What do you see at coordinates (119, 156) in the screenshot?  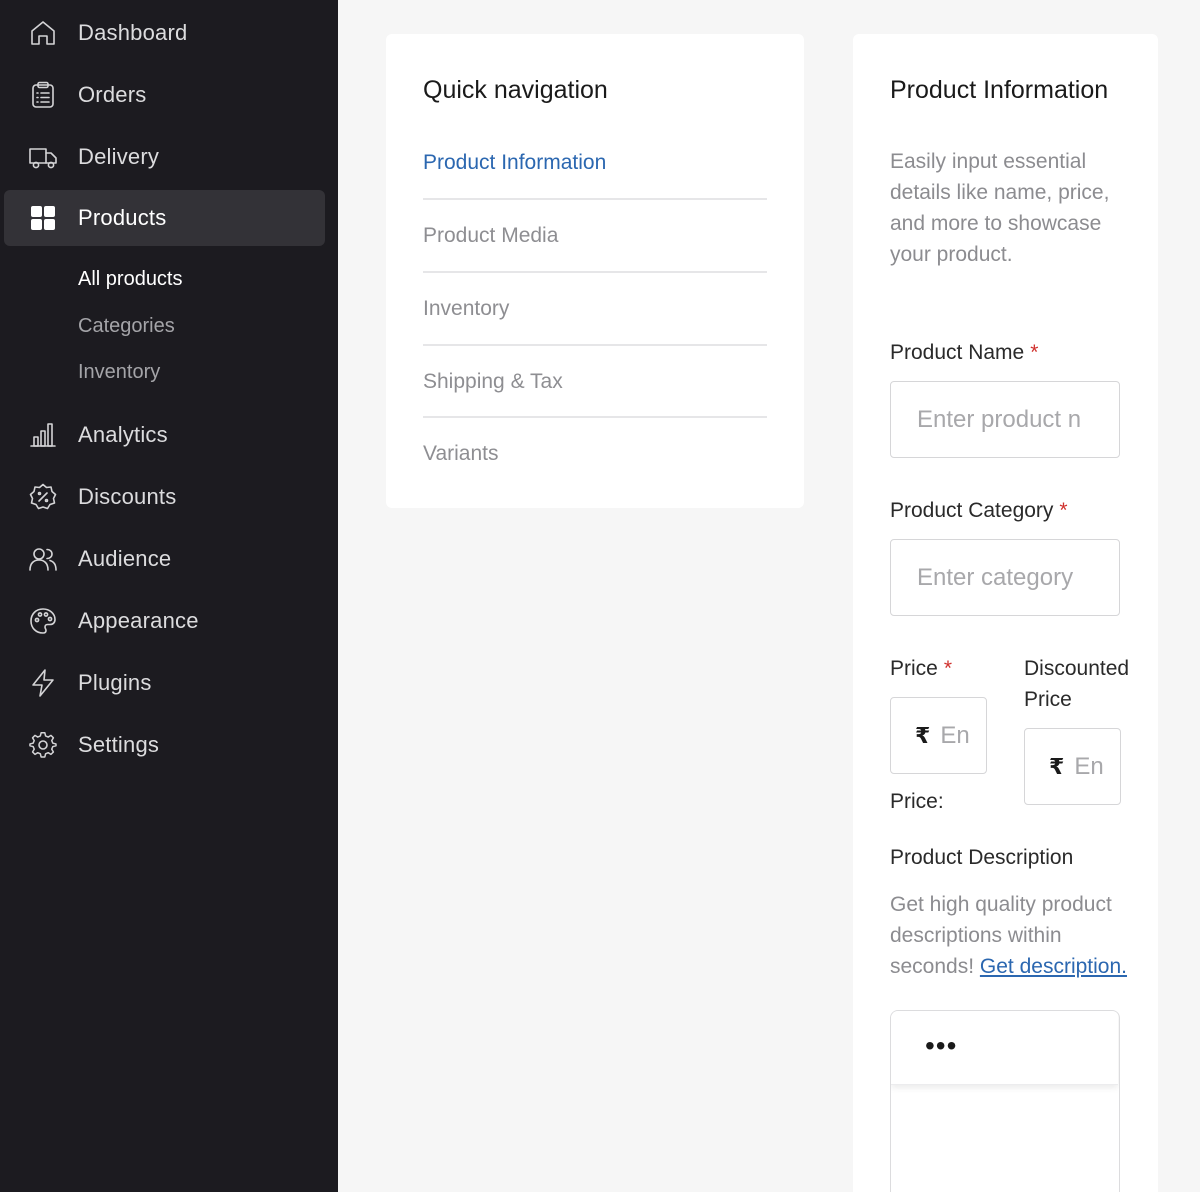 I see `sidebar-item-label: Delivery` at bounding box center [119, 156].